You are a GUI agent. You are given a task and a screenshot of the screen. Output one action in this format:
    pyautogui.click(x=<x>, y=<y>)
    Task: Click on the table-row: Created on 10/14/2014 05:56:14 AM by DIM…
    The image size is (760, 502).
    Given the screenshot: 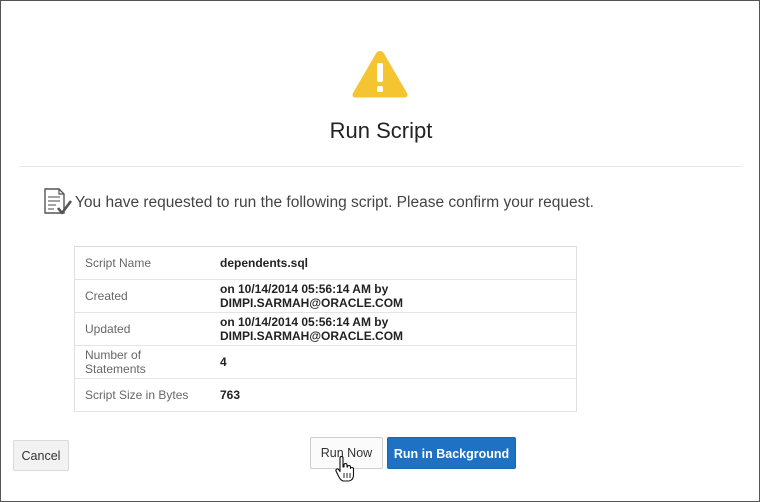 What is the action you would take?
    pyautogui.click(x=325, y=296)
    